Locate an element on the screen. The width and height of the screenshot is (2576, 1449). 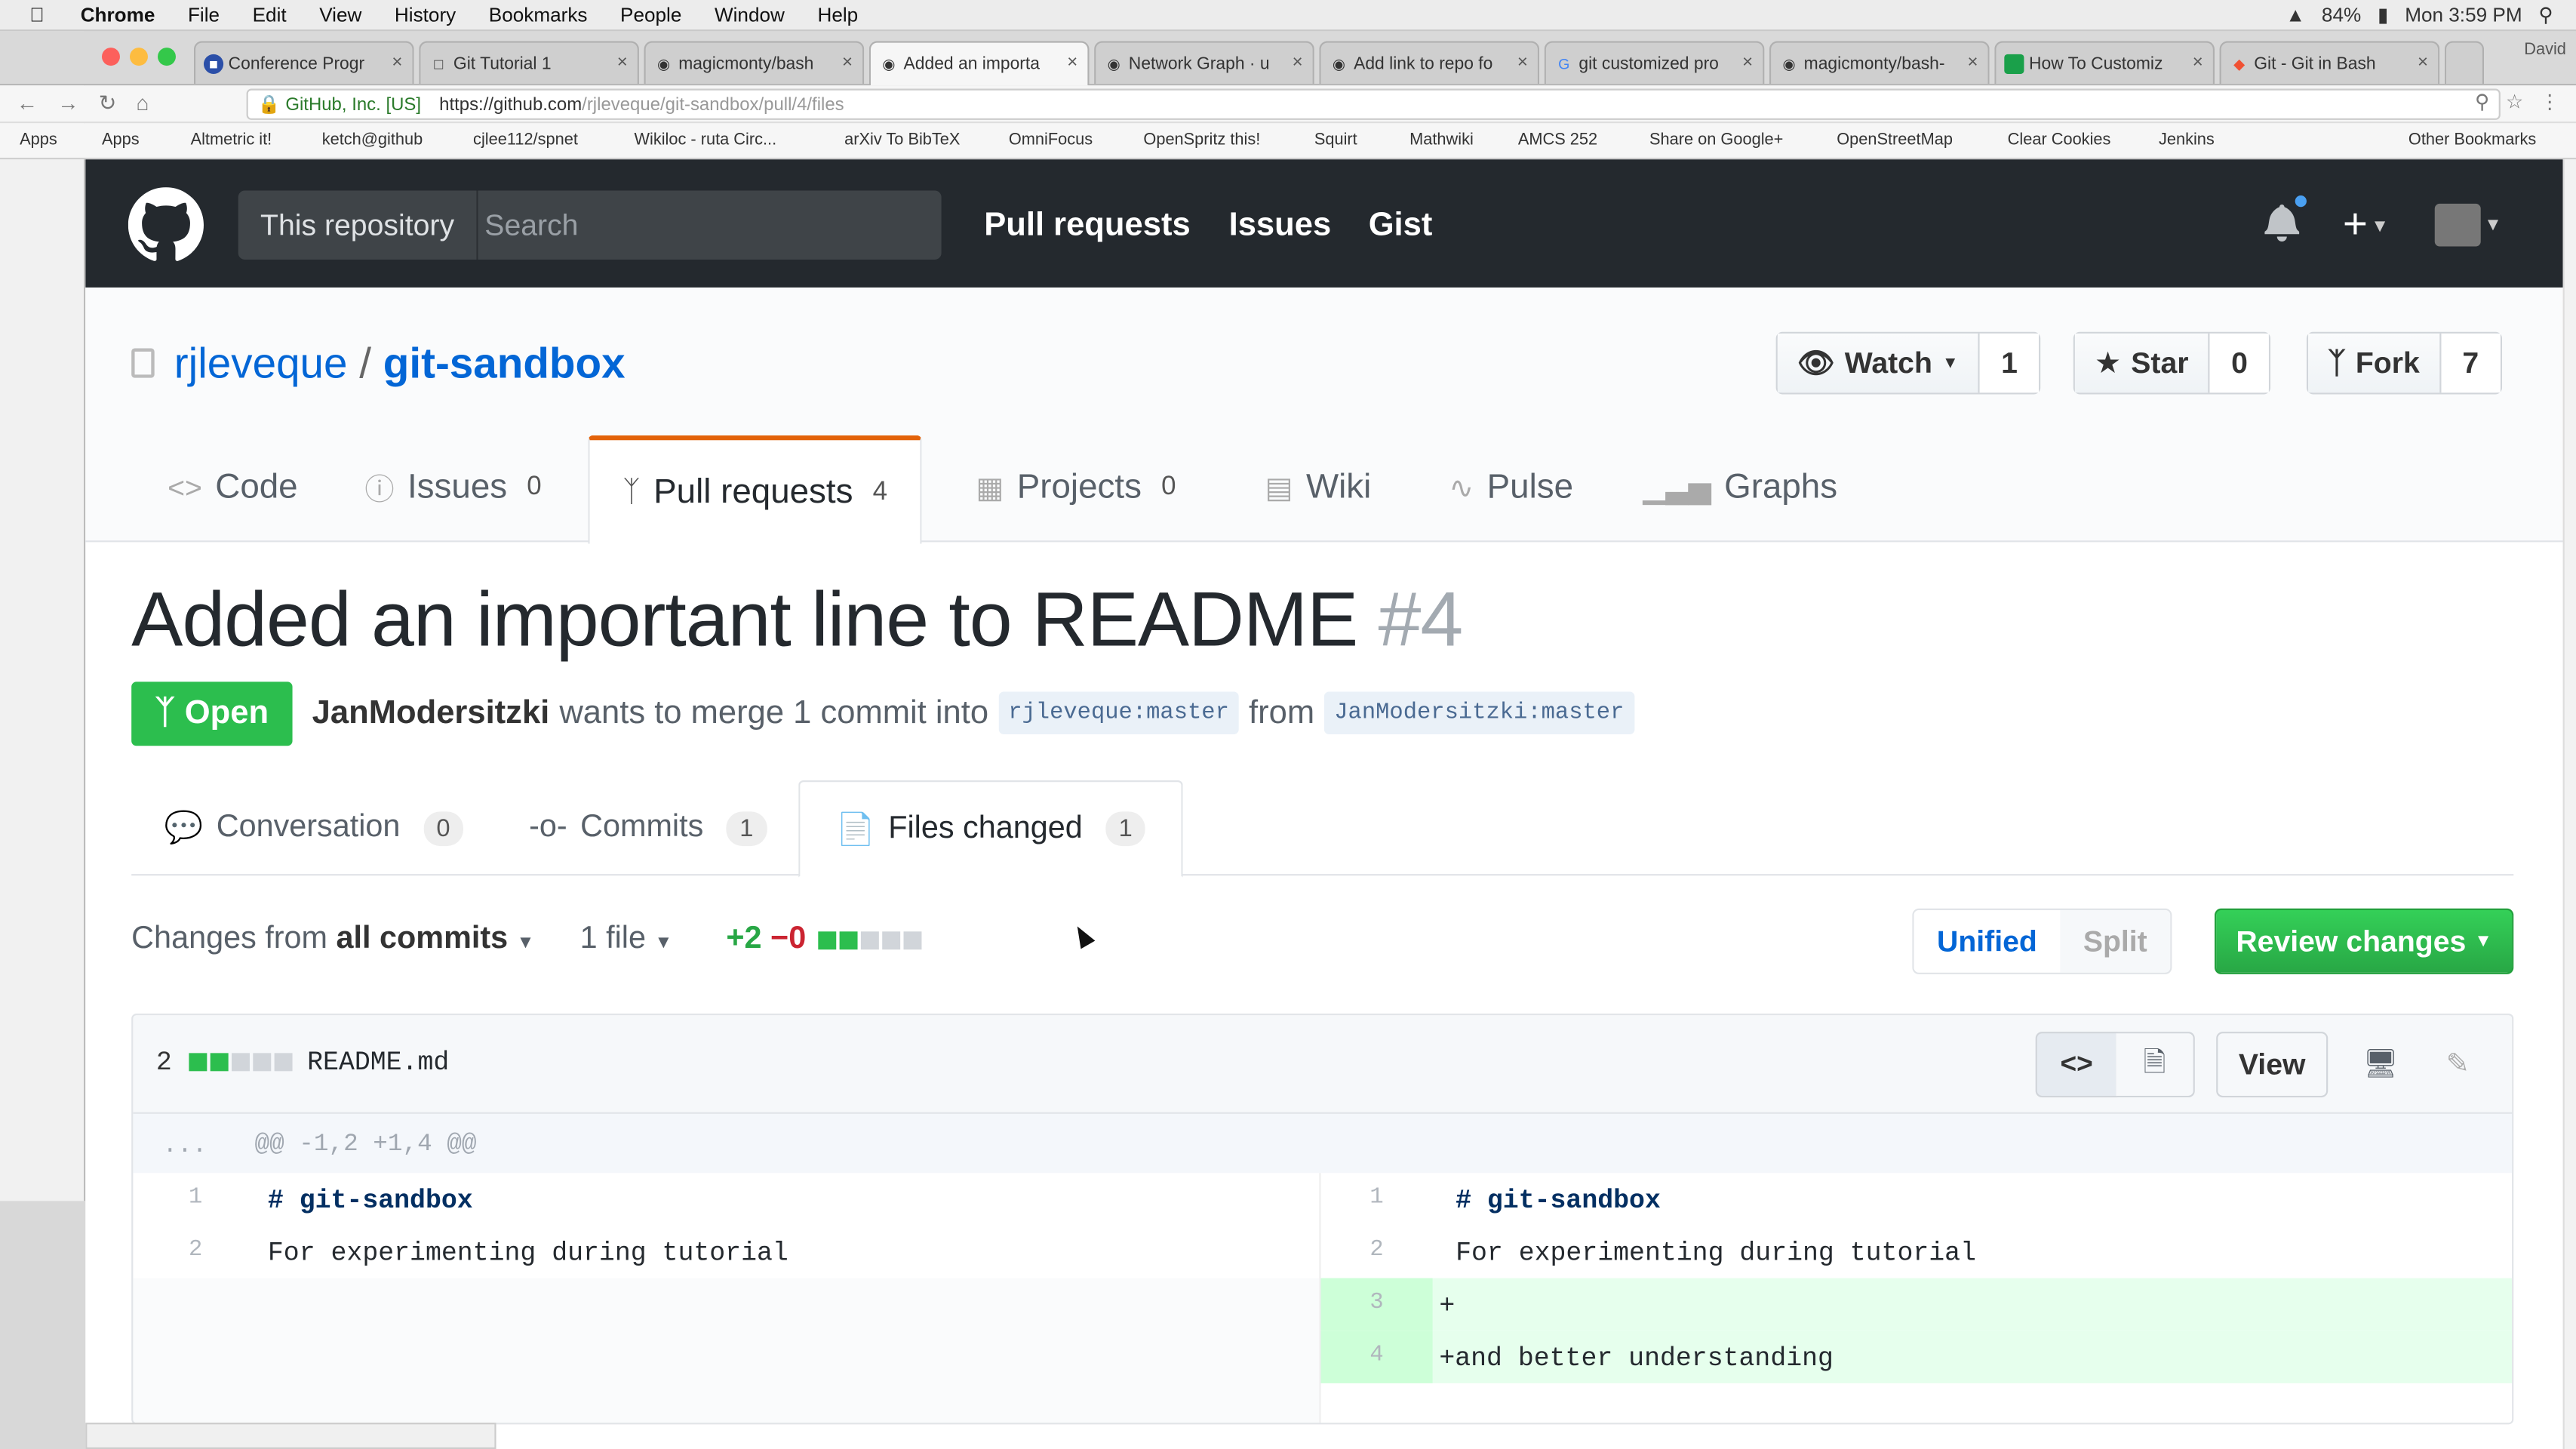
watch-button: 👁 Watch ▼ is located at coordinates (1878, 363).